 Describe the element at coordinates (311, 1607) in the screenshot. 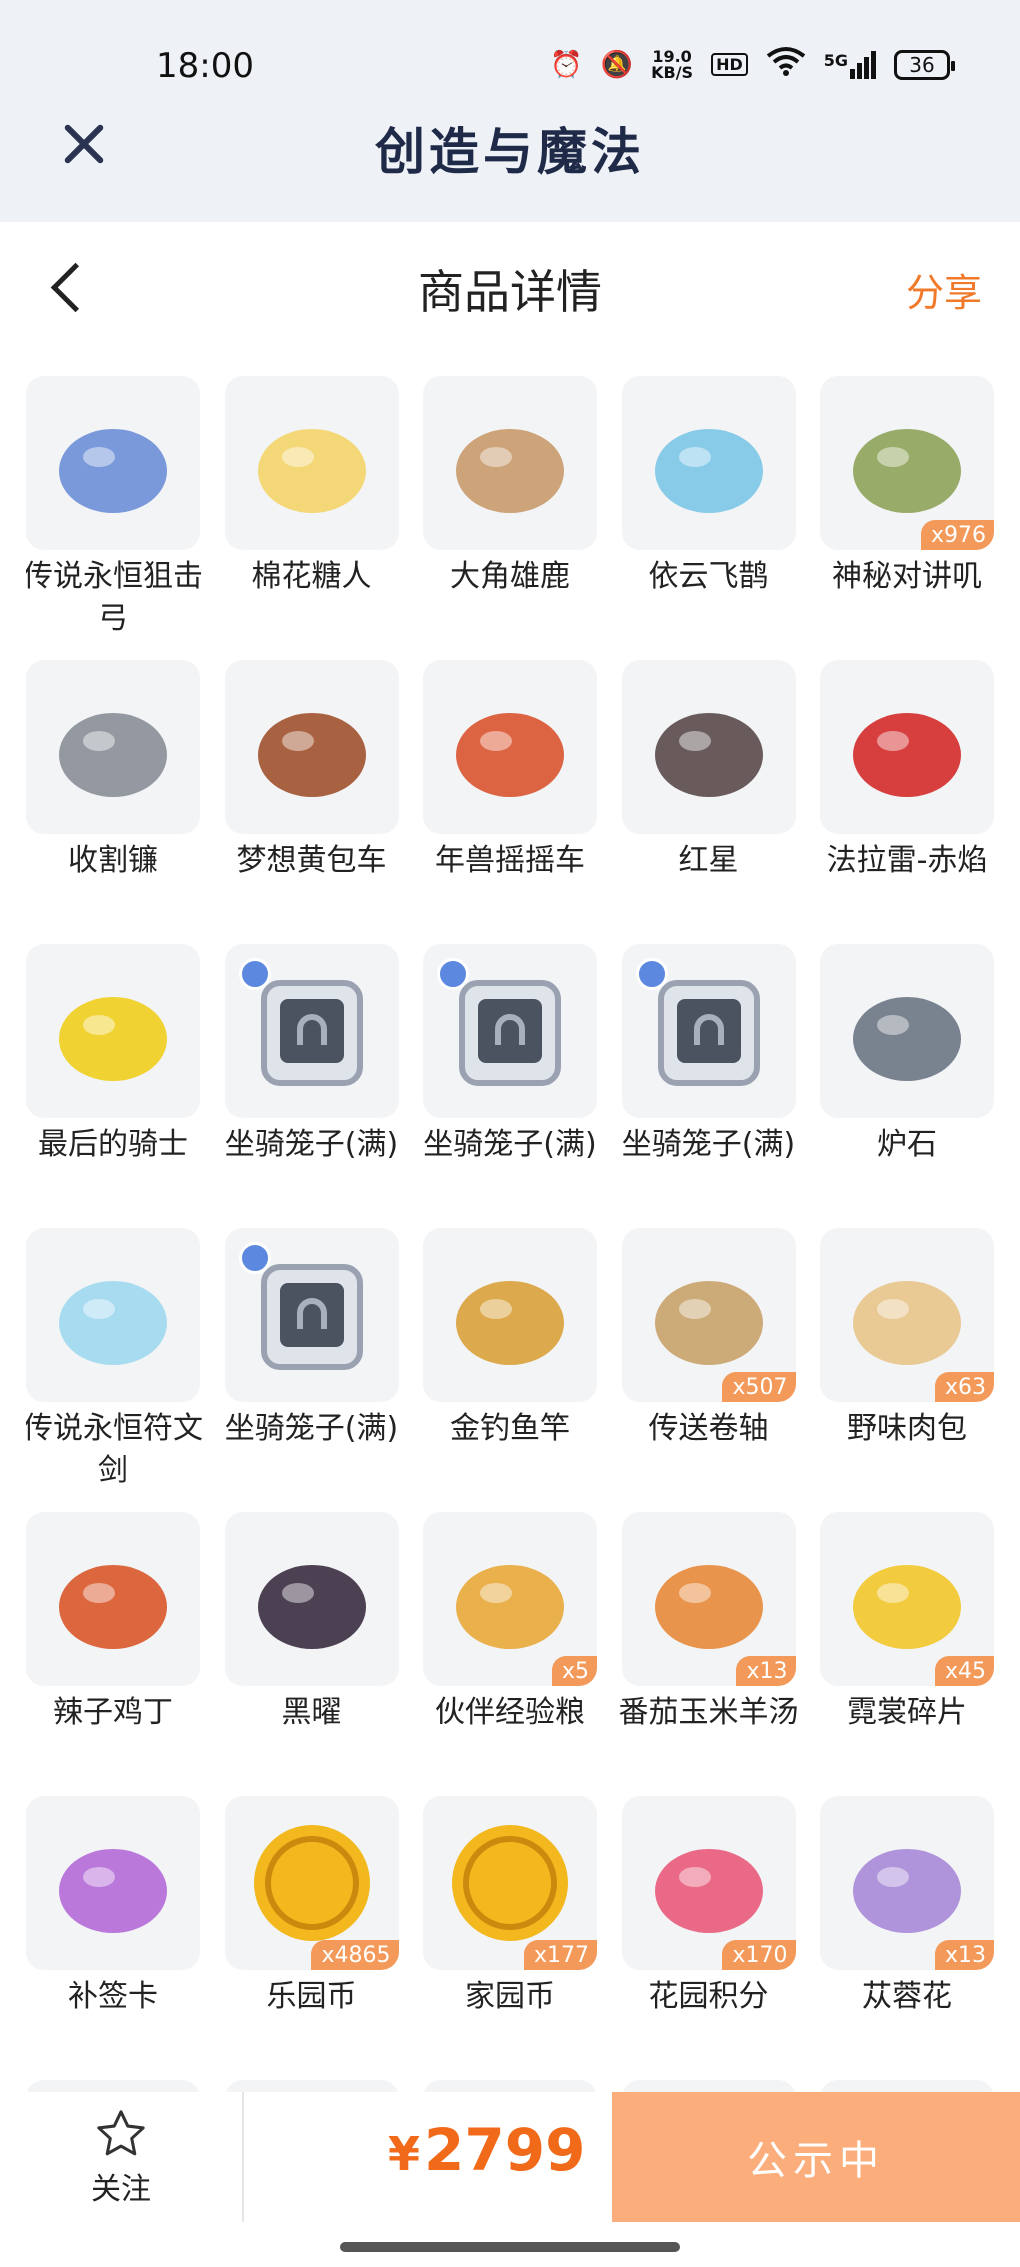

I see `black-car-icon` at that location.